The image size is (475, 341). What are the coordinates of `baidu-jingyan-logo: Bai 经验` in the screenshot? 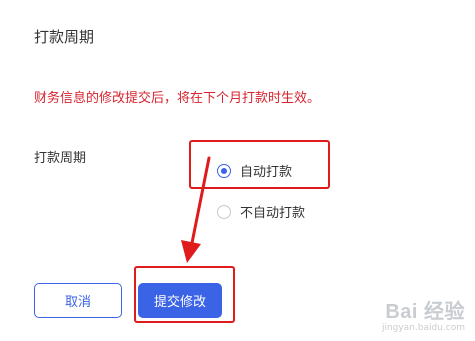 It's located at (425, 312).